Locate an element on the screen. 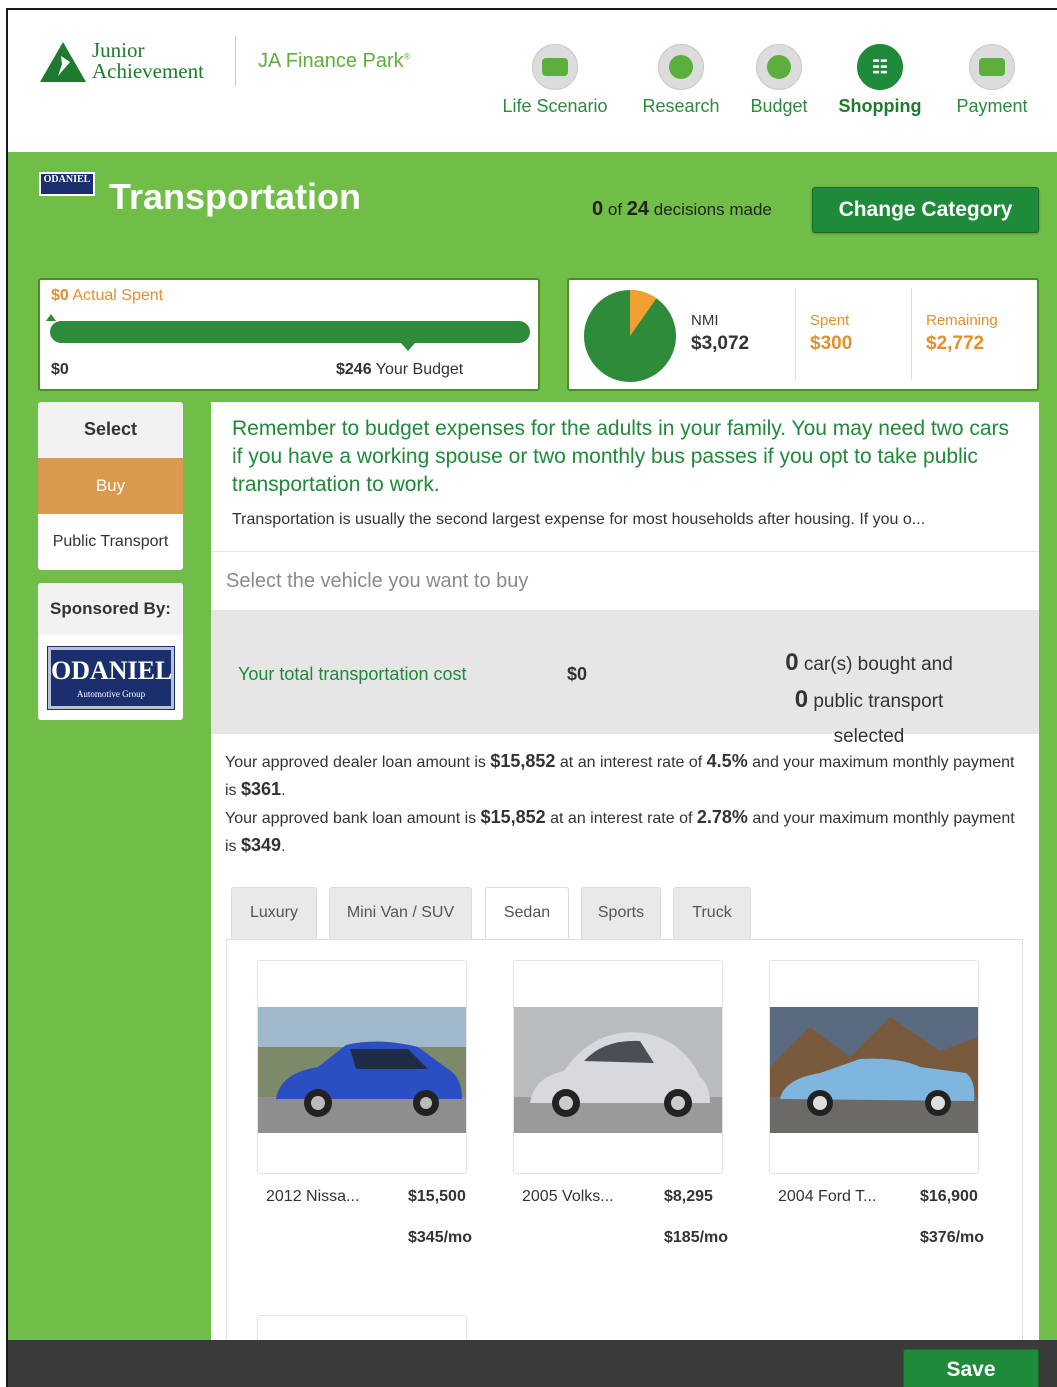 Image resolution: width=1057 pixels, height=1387 pixels. car-photo-ford-thunderbird is located at coordinates (874, 1070).